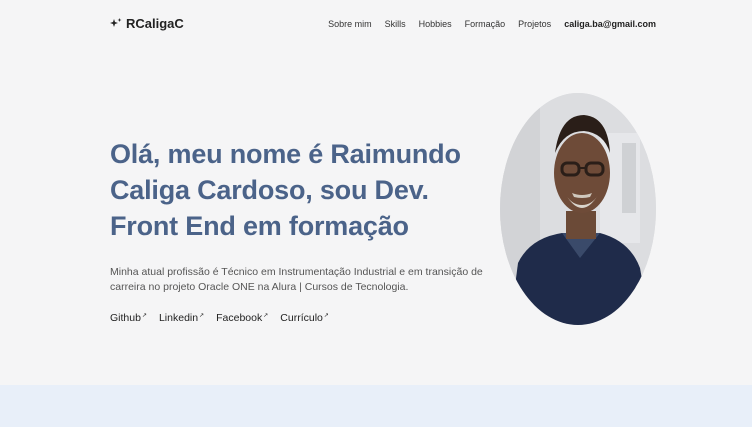 Image resolution: width=752 pixels, height=427 pixels. What do you see at coordinates (485, 24) in the screenshot?
I see `nav-formacao: Formação` at bounding box center [485, 24].